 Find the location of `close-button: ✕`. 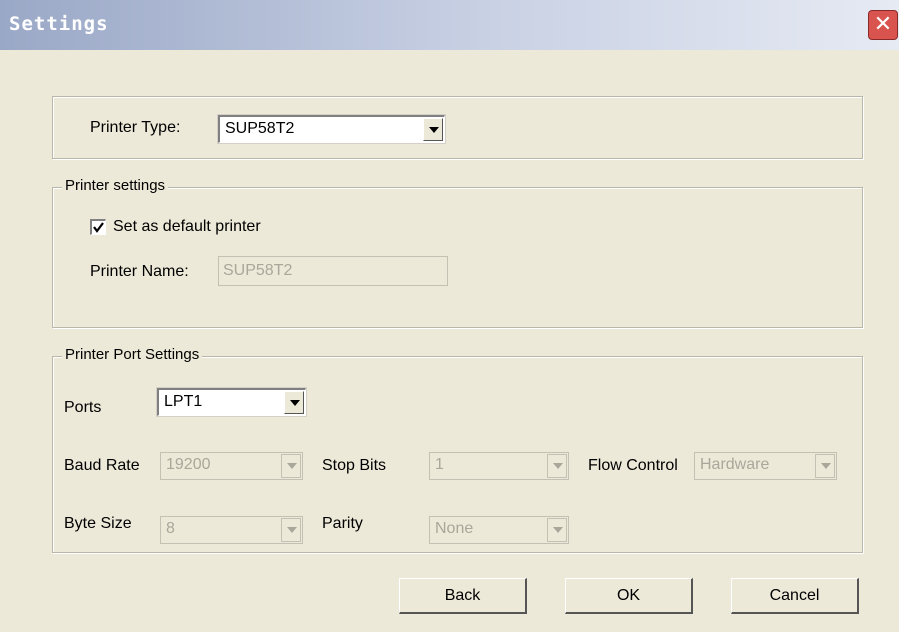

close-button: ✕ is located at coordinates (883, 25).